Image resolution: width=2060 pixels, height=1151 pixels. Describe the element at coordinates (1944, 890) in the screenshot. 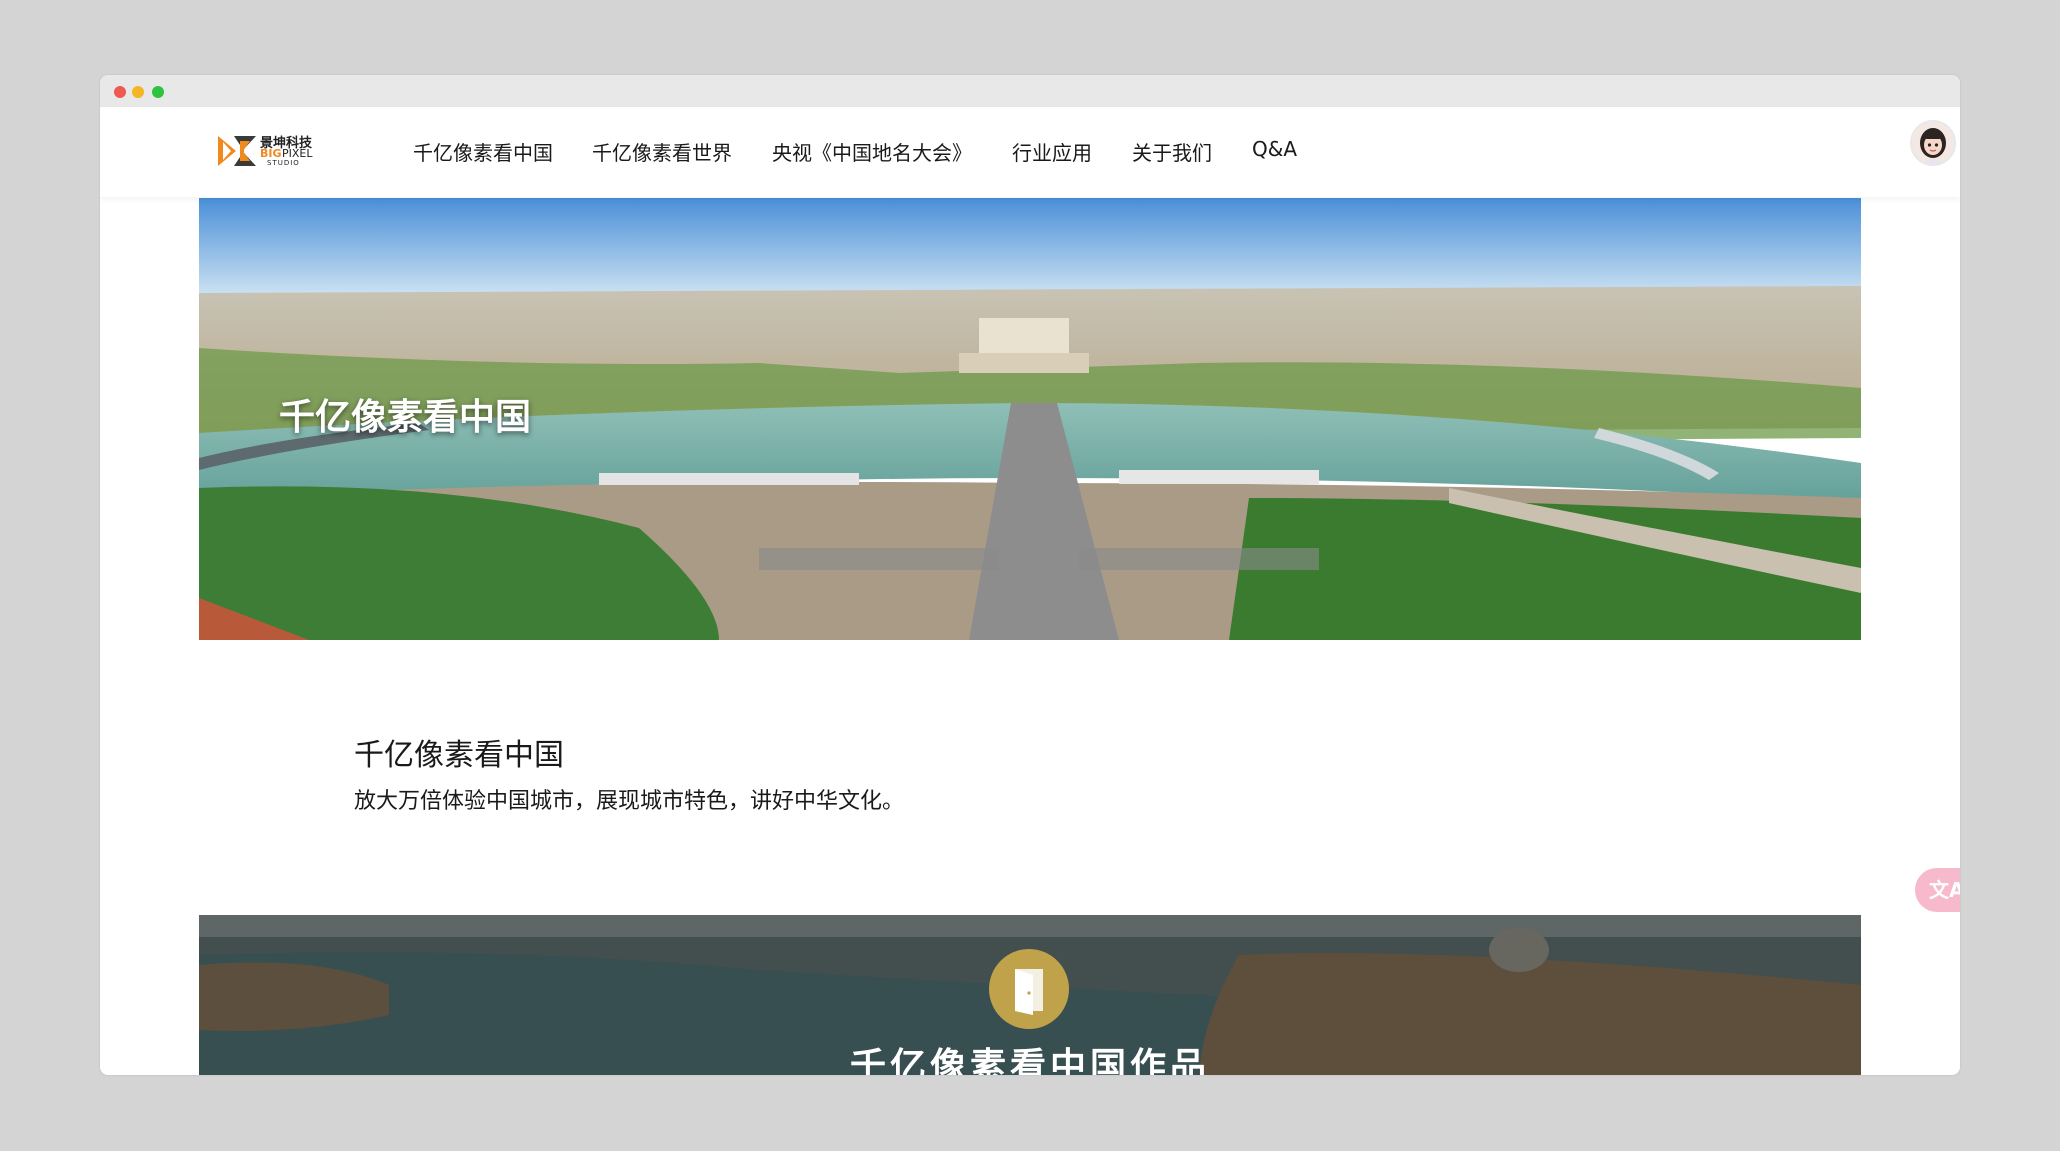

I see `translate-icon: 文A` at that location.